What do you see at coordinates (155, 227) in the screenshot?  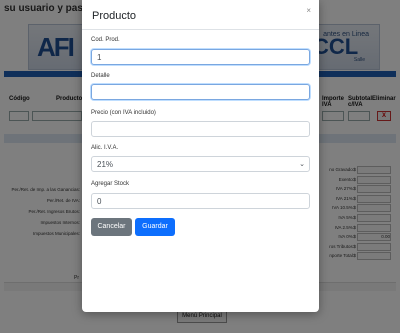 I see `save-button: Guardar` at bounding box center [155, 227].